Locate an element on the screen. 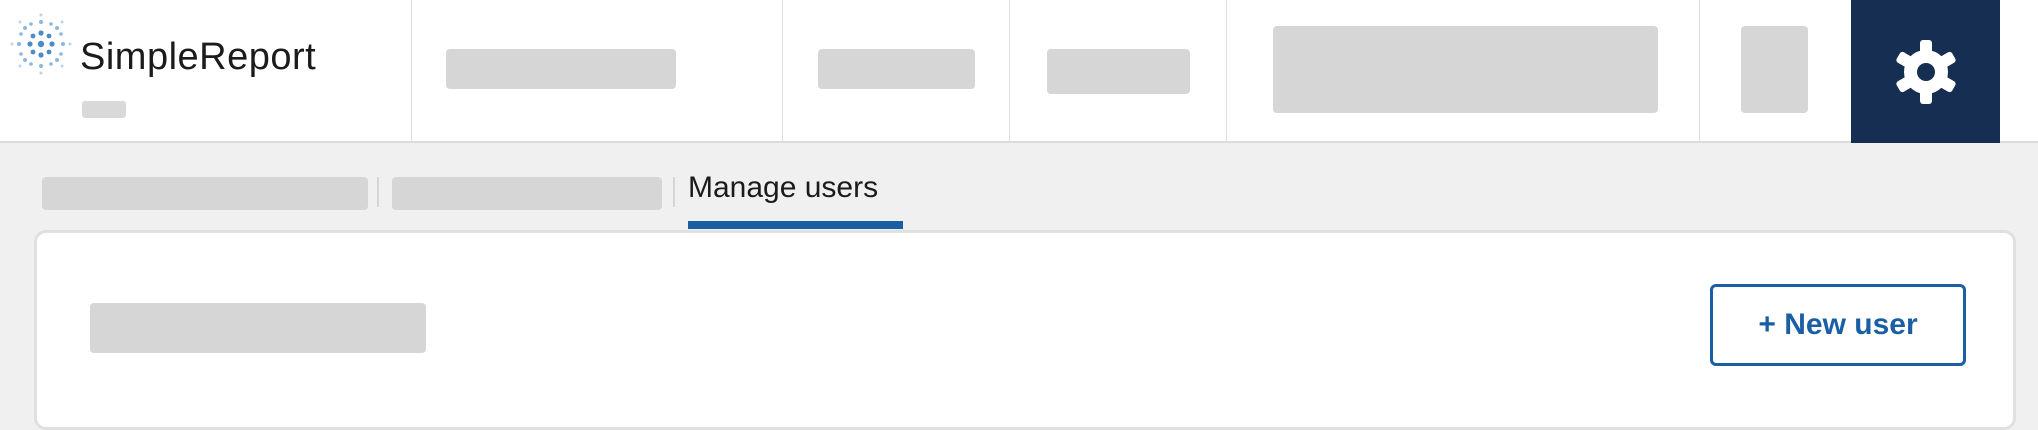  organization-name-placeholder is located at coordinates (104, 109).